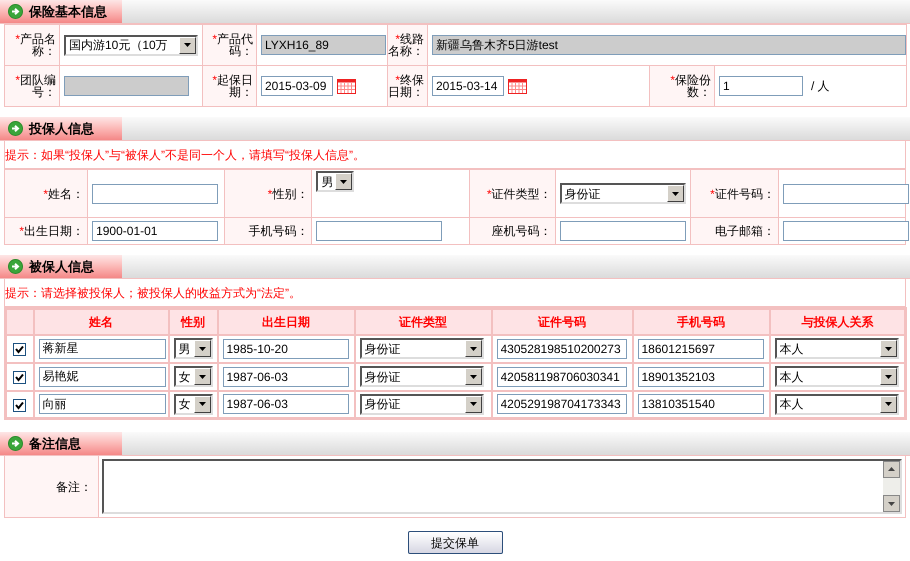 The image size is (910, 561). What do you see at coordinates (74, 487) in the screenshot?
I see `field-label: 备注：` at bounding box center [74, 487].